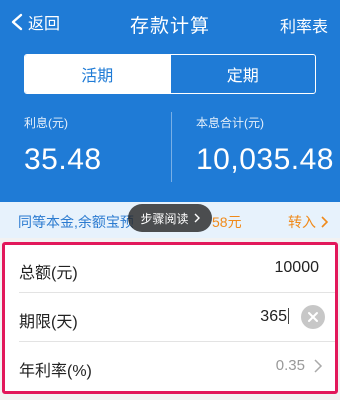 The width and height of the screenshot is (340, 400). I want to click on deposit-type-tabs: 活期 定期, so click(170, 74).